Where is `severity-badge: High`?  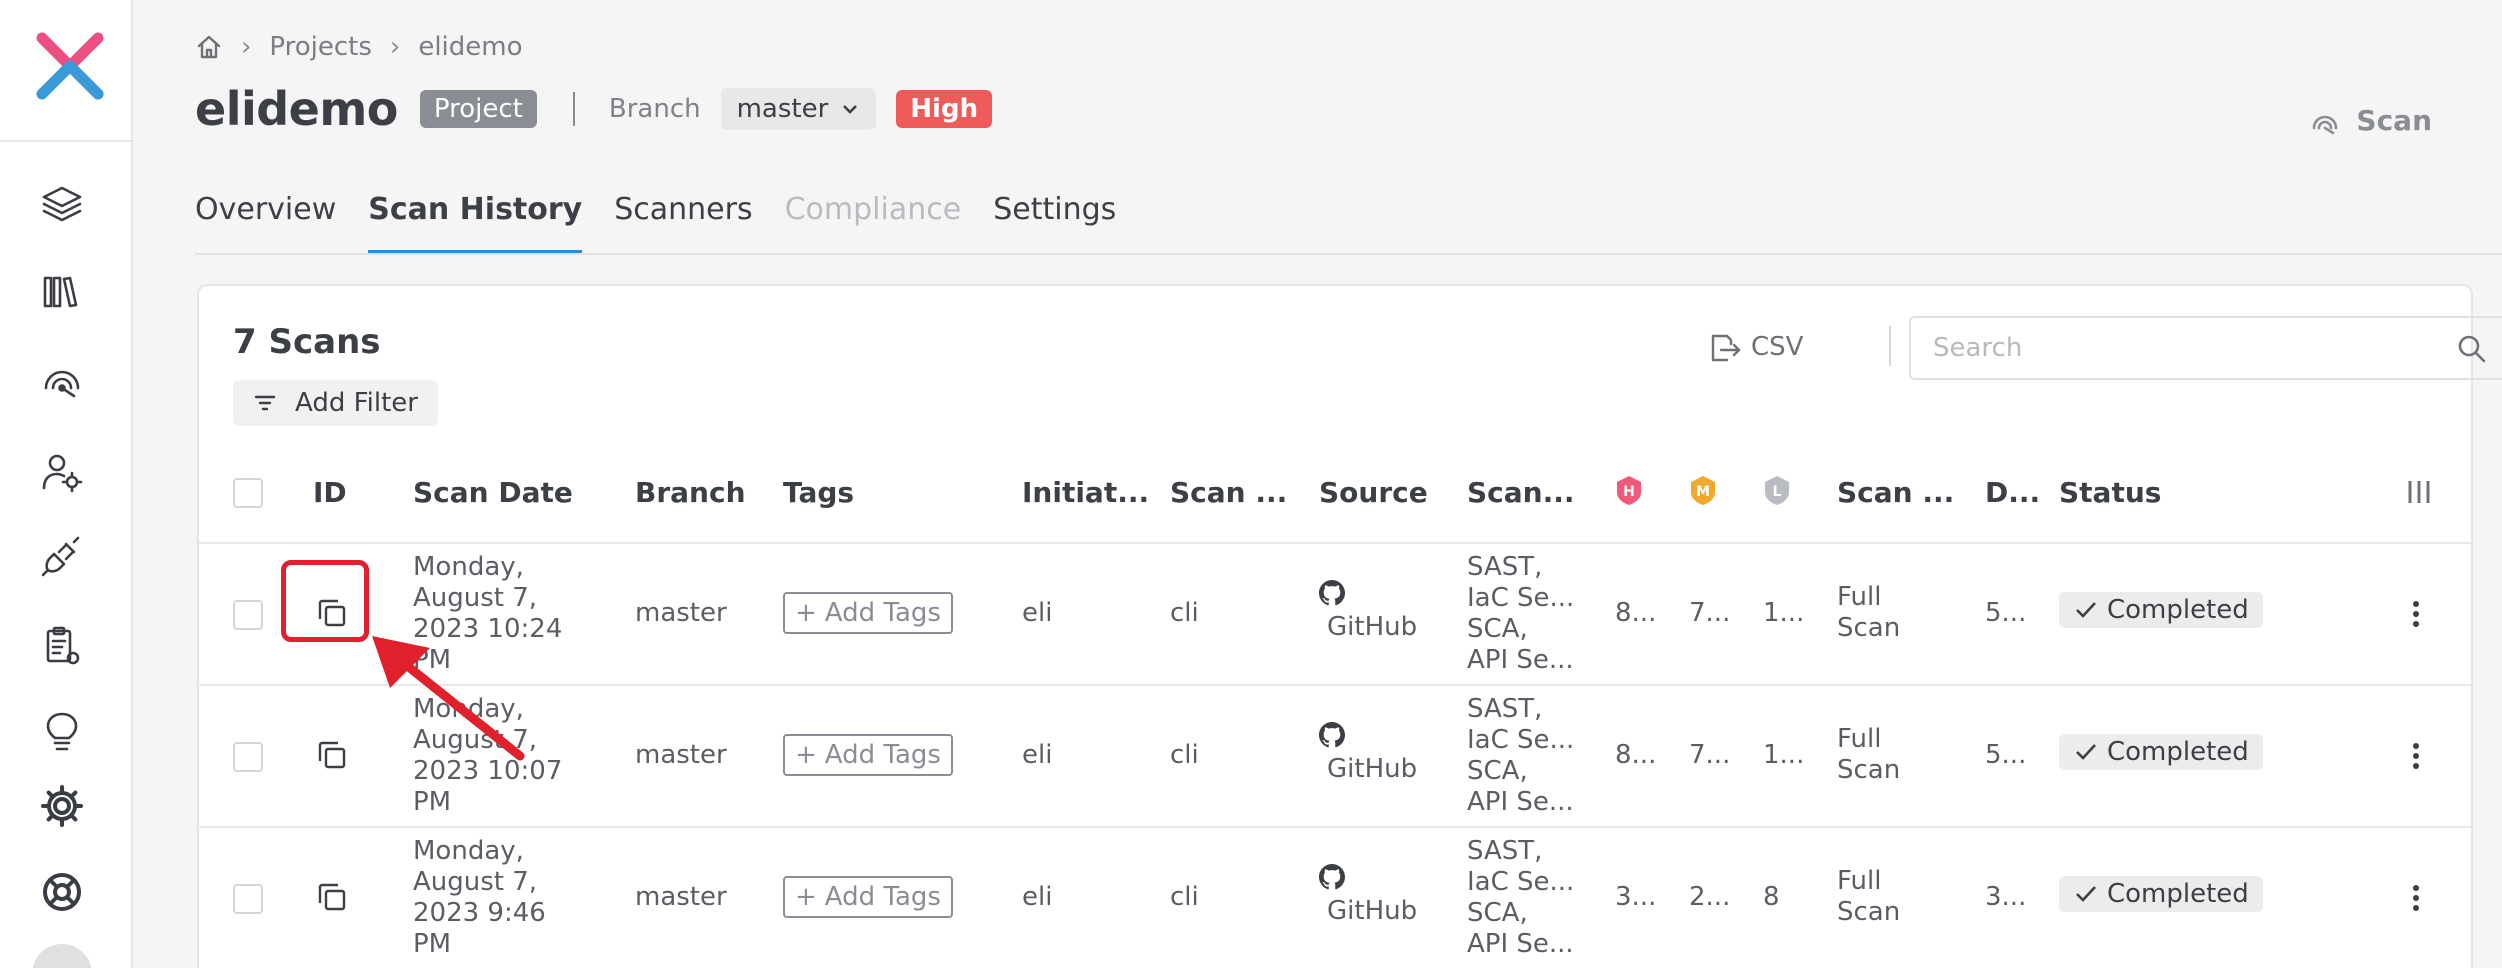
severity-badge: High is located at coordinates (944, 109).